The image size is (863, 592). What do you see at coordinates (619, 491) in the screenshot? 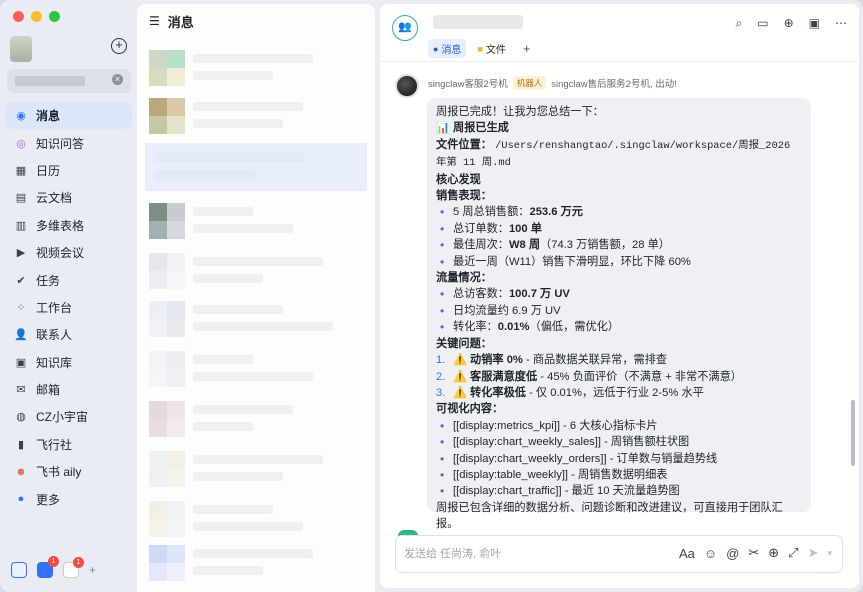
I see `list-item: [[display:chart_traffic]] - 最近 10 天流量趋势图` at bounding box center [619, 491].